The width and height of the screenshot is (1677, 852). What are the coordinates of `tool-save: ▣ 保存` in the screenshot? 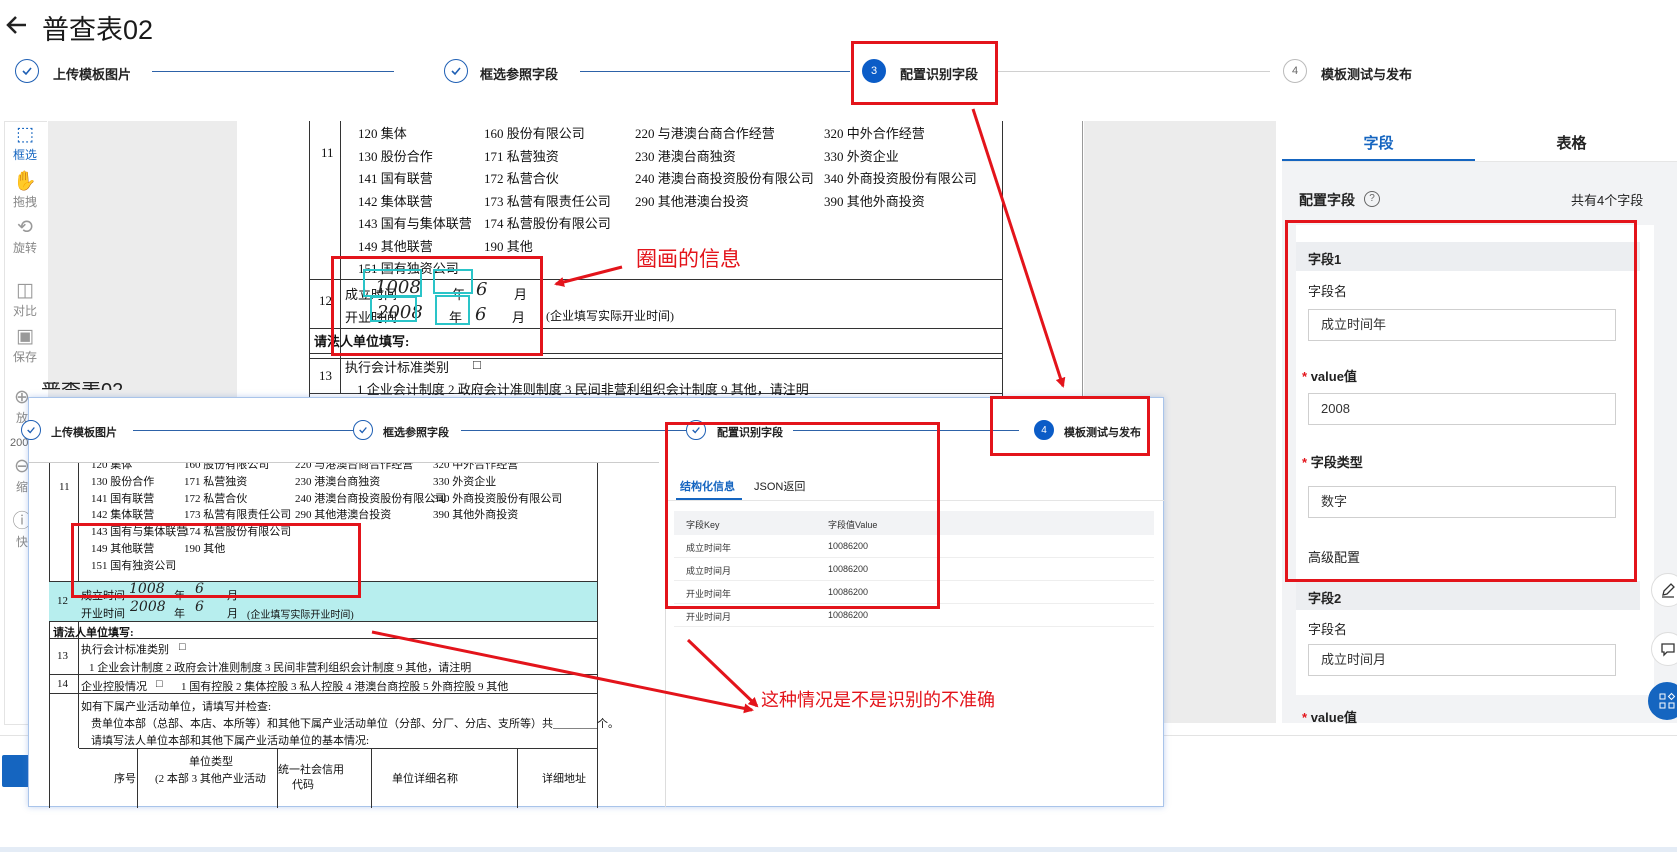 It's located at (25, 345).